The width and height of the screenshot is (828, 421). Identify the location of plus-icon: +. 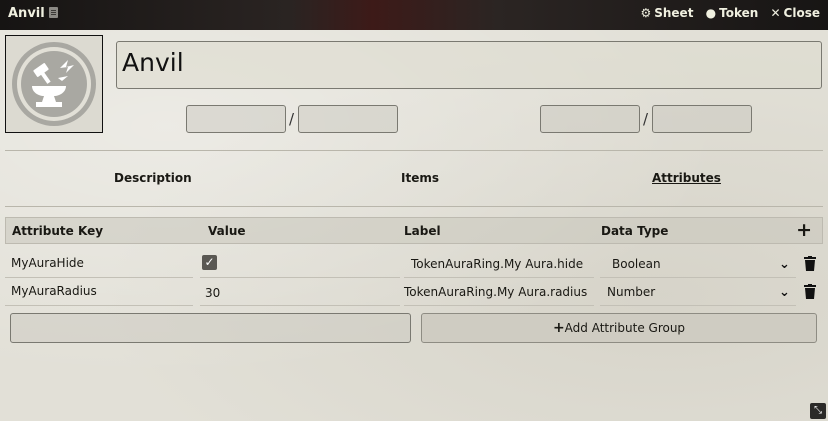
(558, 328).